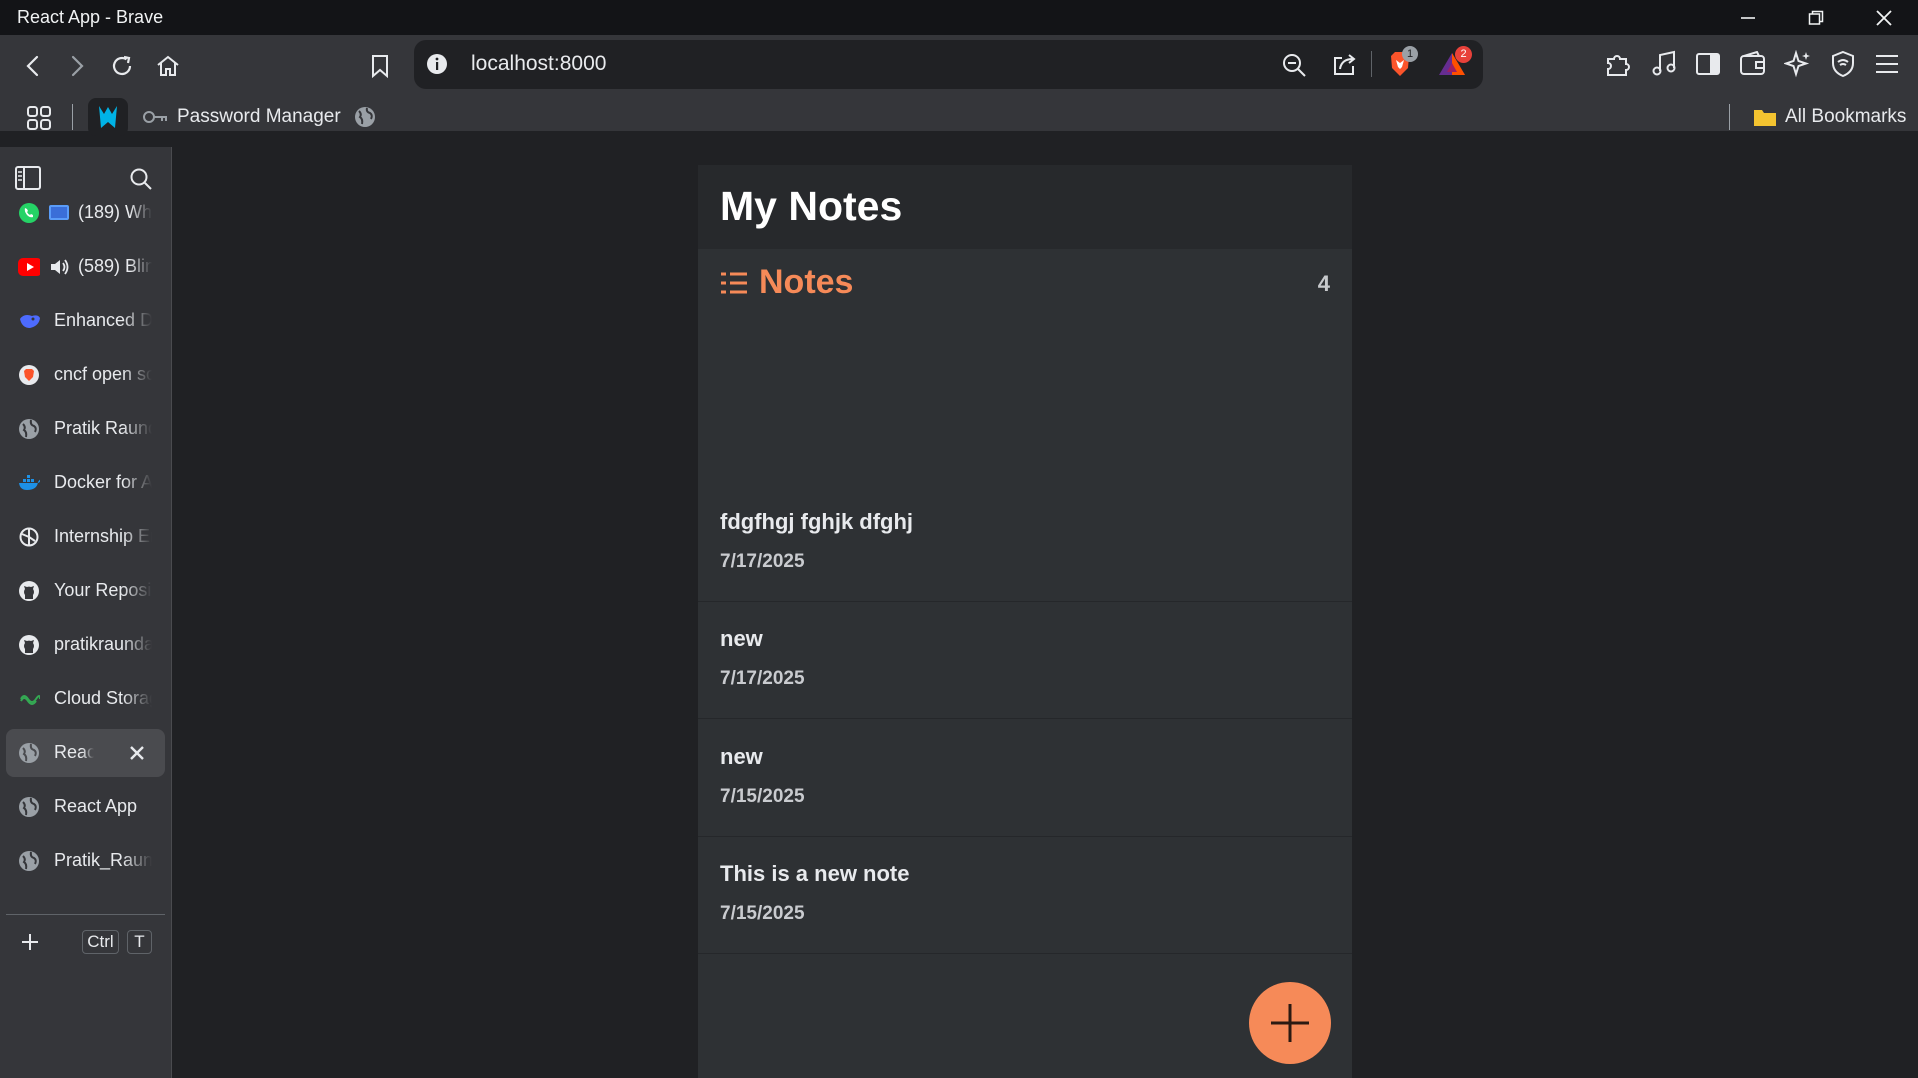 This screenshot has height=1078, width=1918. I want to click on bookmark-page-button, so click(380, 66).